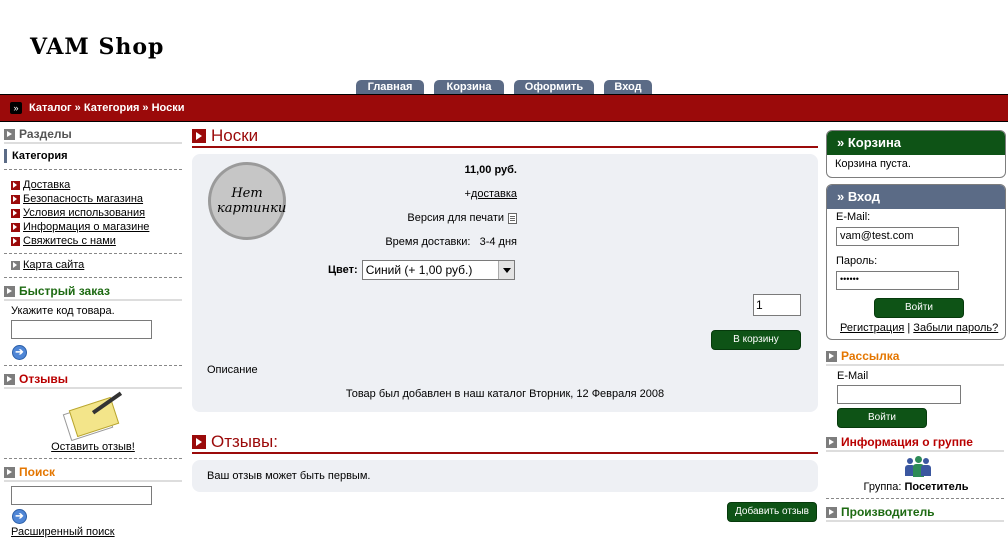 The width and height of the screenshot is (1008, 554). I want to click on cart-box: » Корзина Корзина пуста., so click(916, 154).